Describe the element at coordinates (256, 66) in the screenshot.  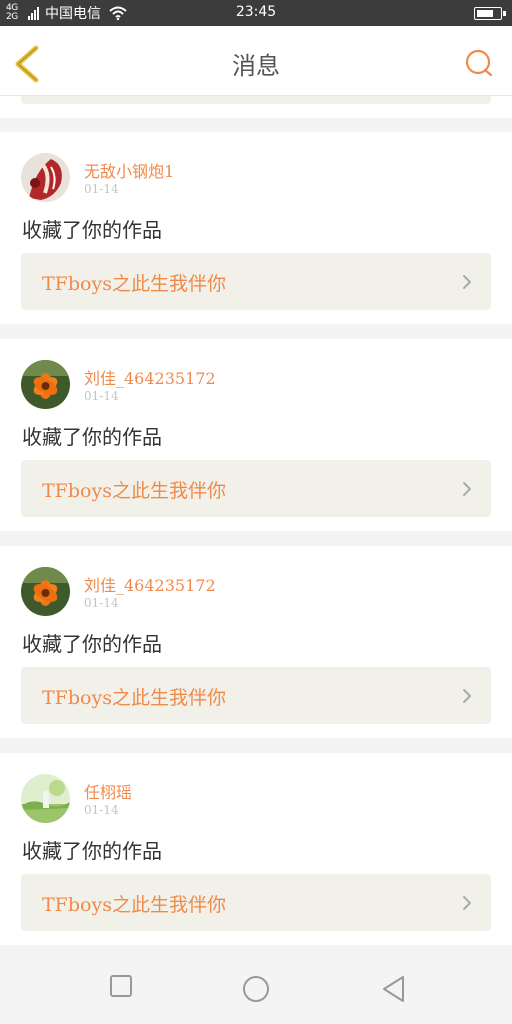
I see `page-title: 消息` at that location.